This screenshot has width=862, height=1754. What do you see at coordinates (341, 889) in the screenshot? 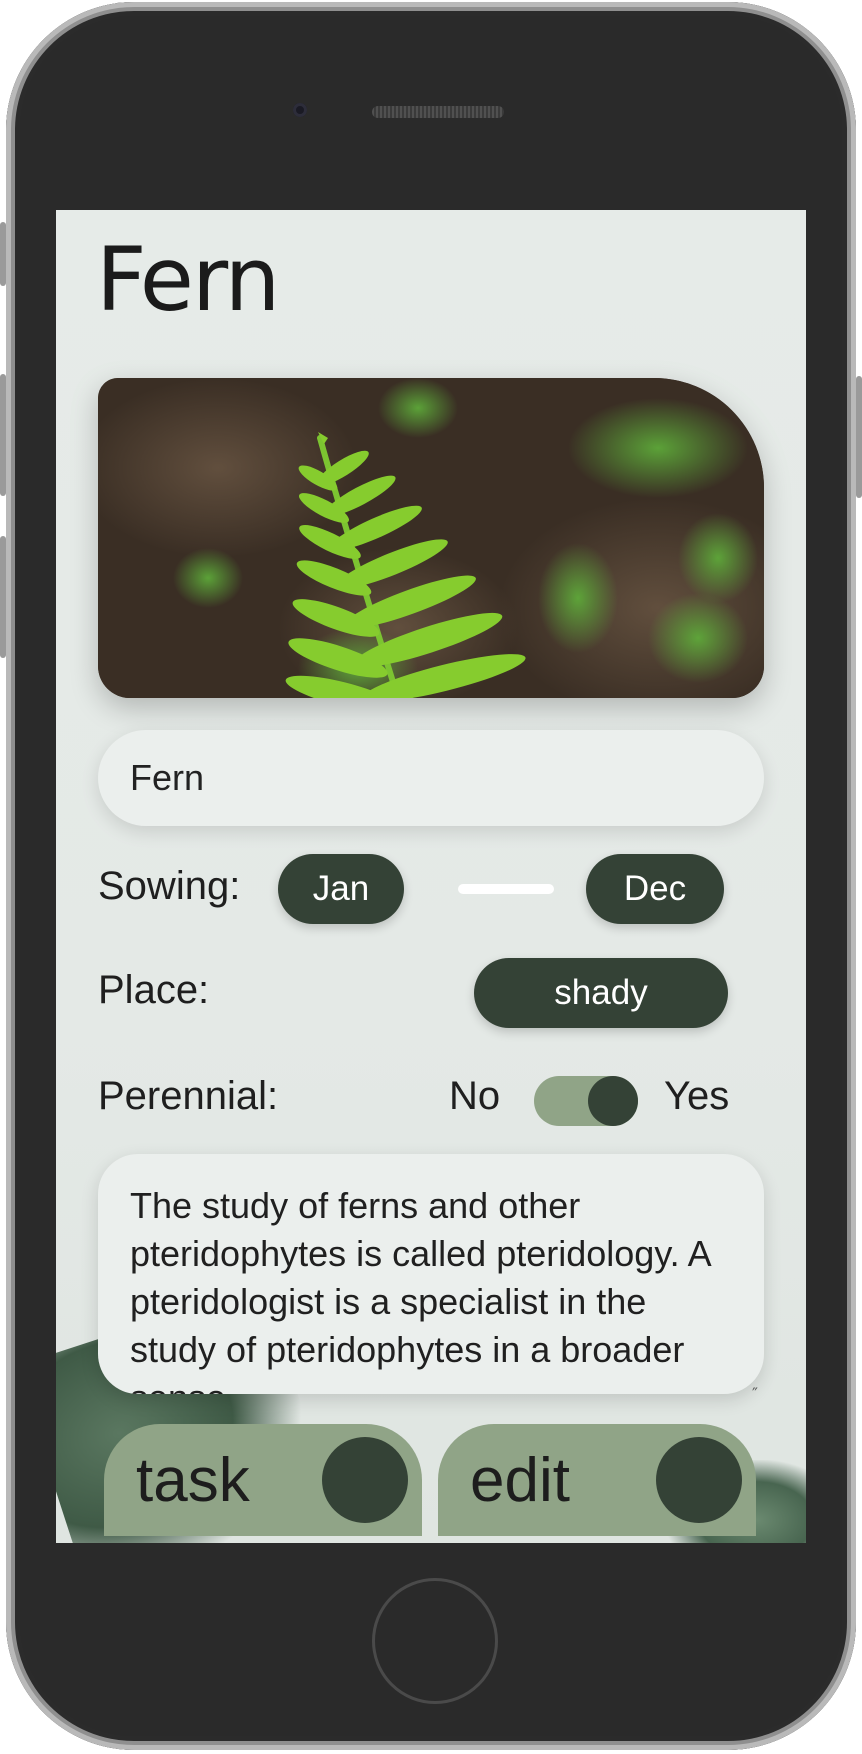
I see `sowing-from-button: Jan` at bounding box center [341, 889].